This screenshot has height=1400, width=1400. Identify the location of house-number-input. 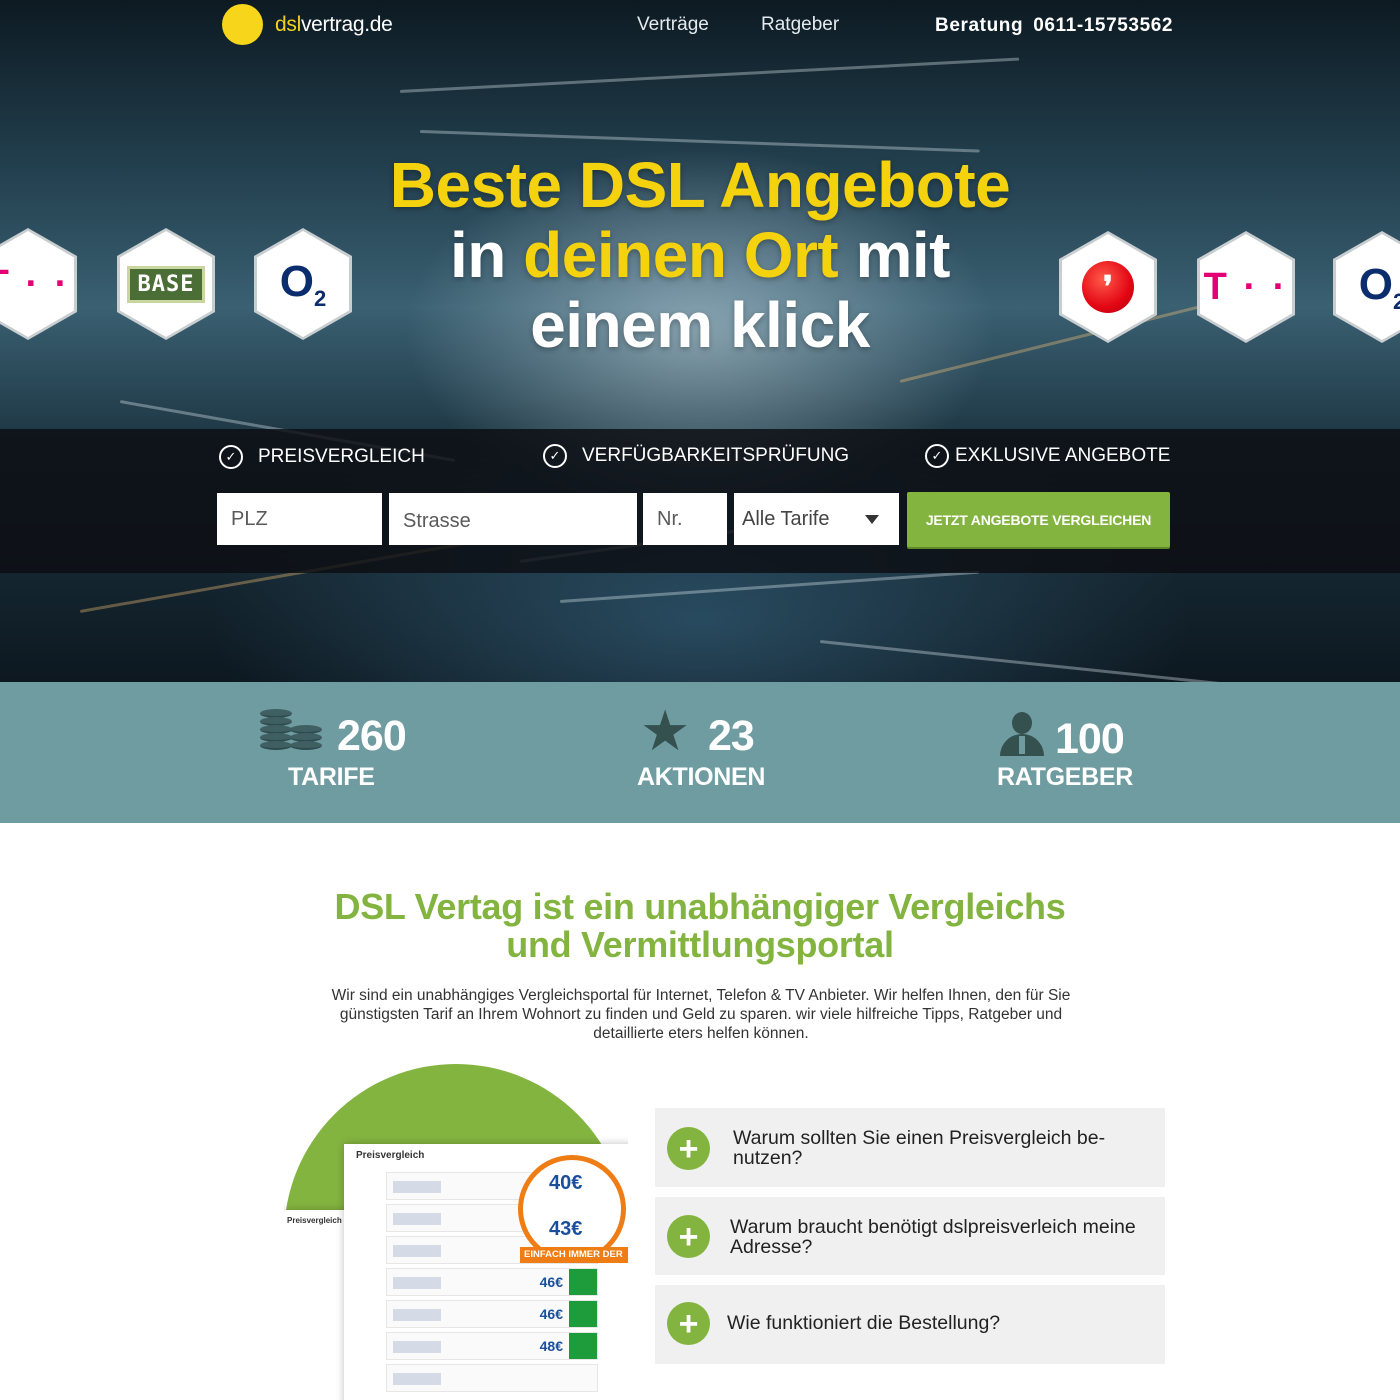
(685, 519).